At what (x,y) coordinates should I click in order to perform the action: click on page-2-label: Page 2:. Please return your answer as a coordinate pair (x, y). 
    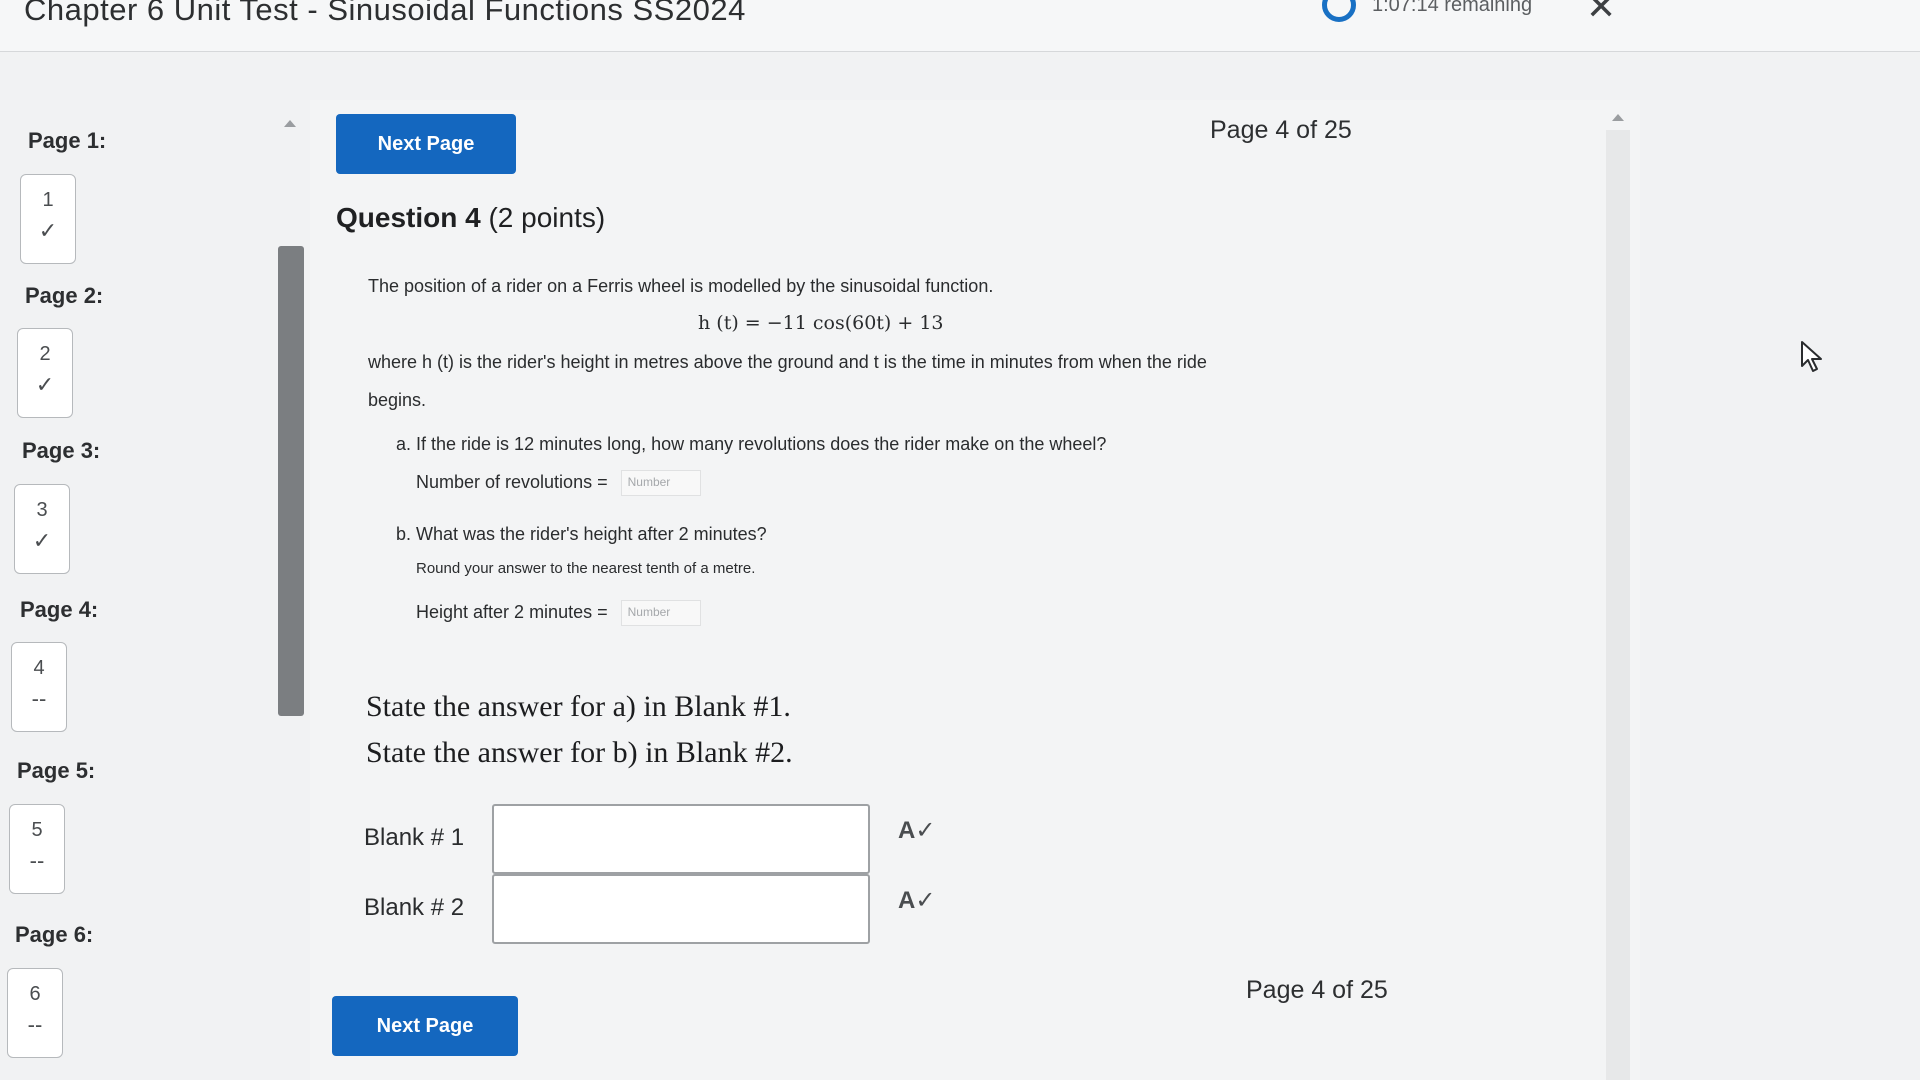
    Looking at the image, I should click on (64, 295).